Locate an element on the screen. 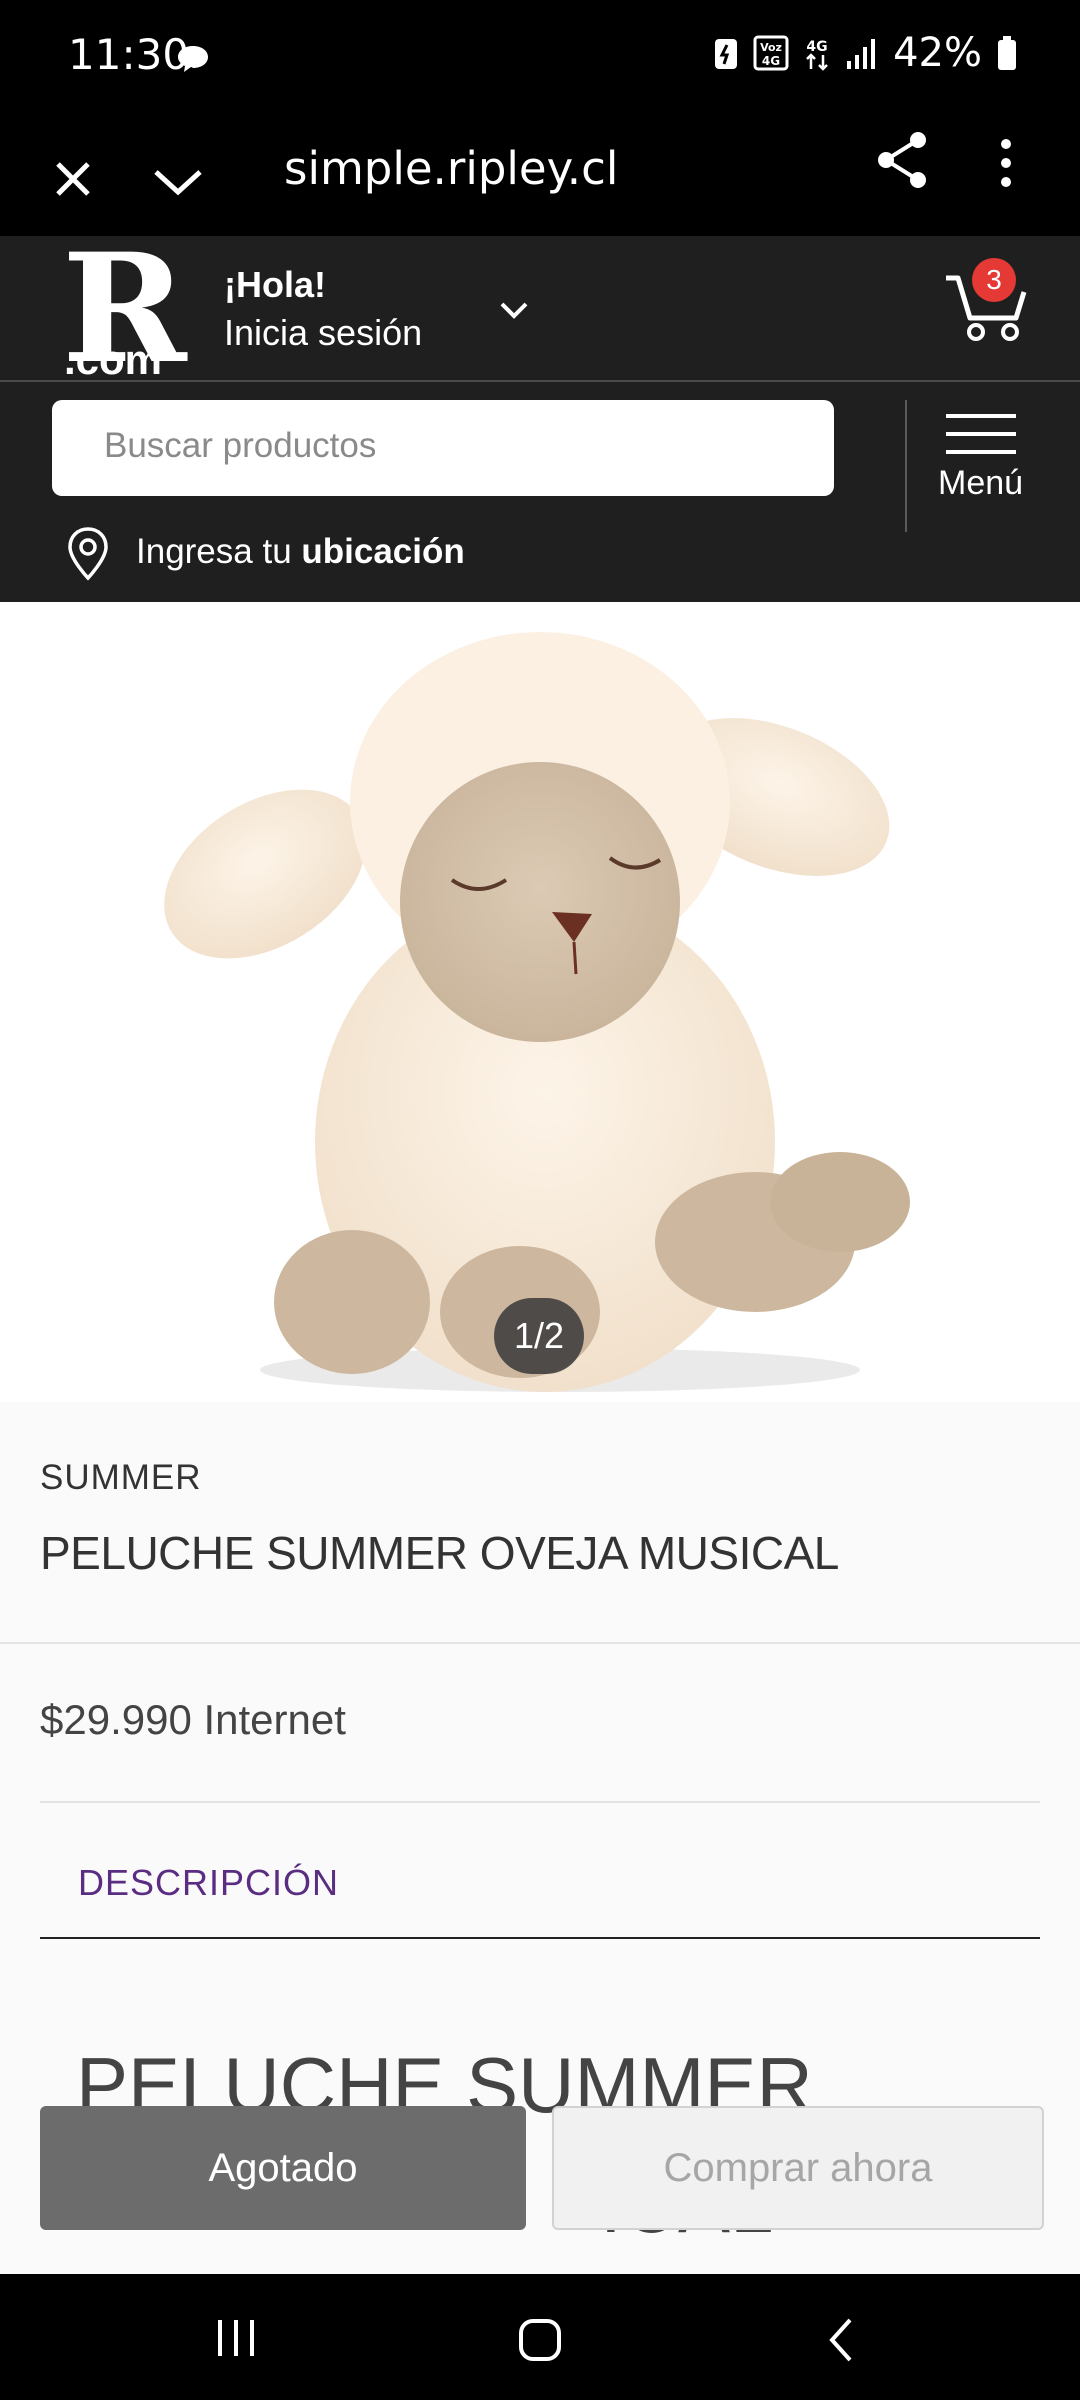 This screenshot has width=1080, height=2400. menu-label: Menú is located at coordinates (981, 483).